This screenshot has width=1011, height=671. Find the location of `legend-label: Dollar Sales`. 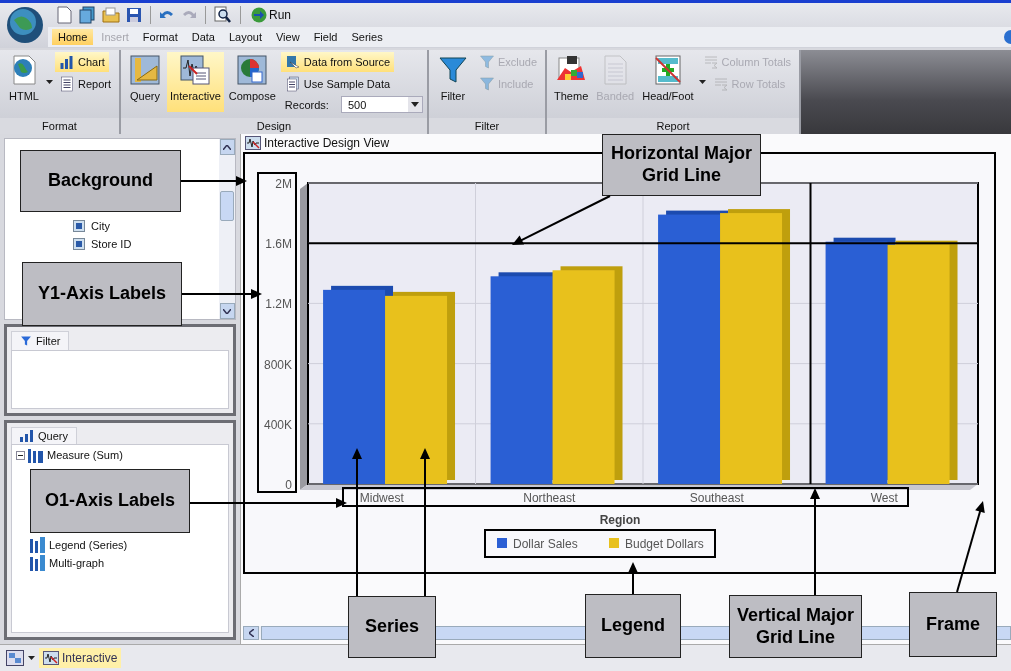

legend-label: Dollar Sales is located at coordinates (545, 544).